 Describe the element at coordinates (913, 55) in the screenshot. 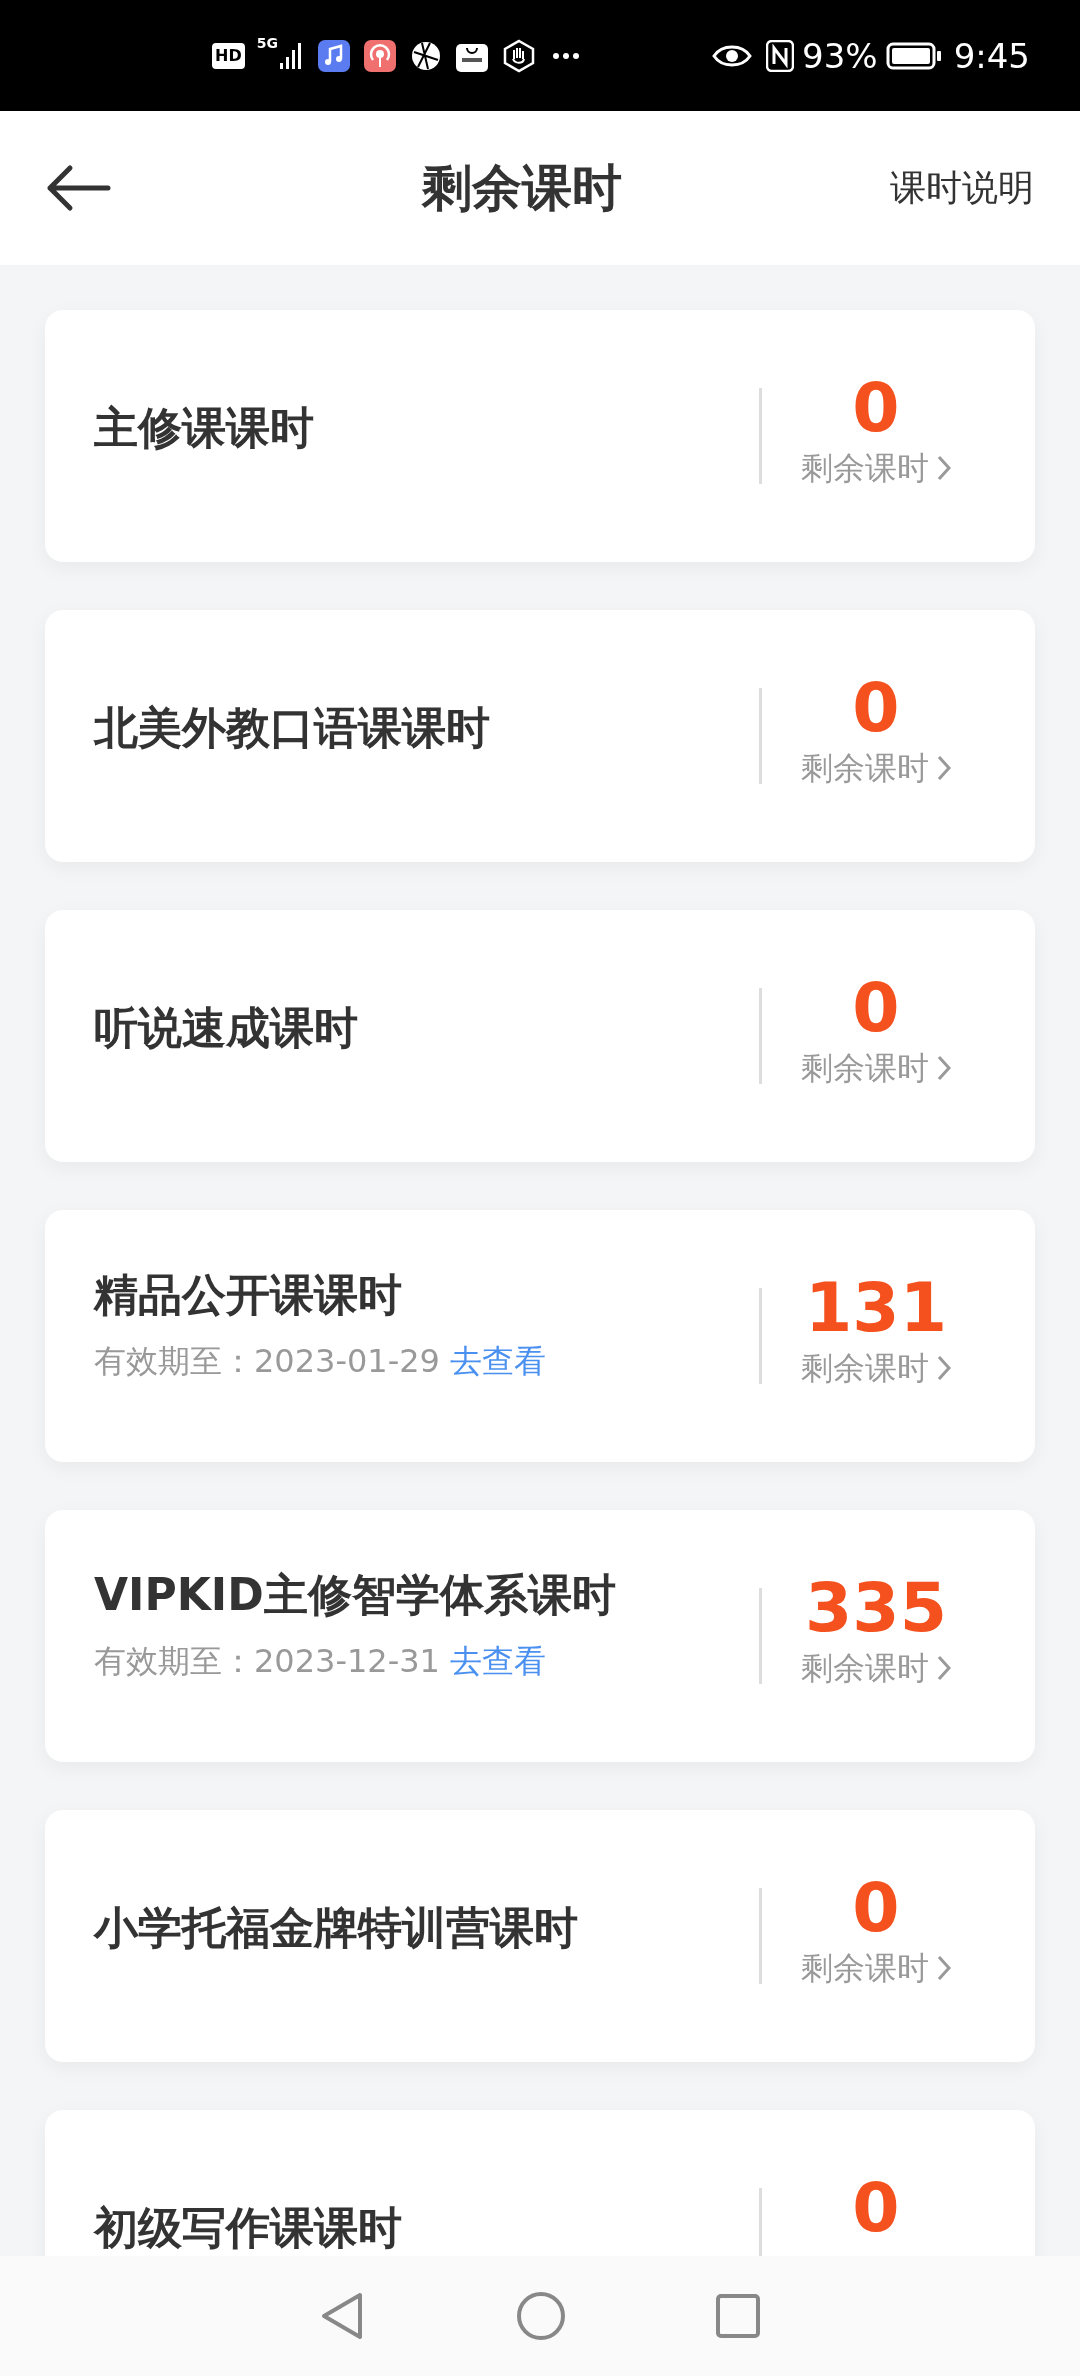

I see `battery-icon` at that location.